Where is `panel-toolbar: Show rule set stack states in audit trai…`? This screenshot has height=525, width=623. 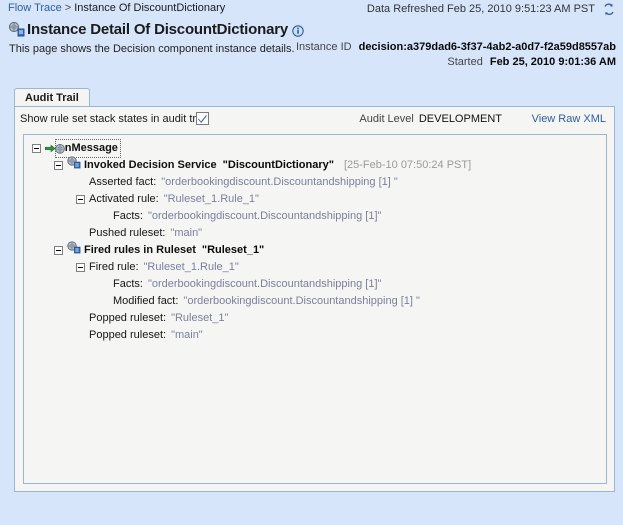
panel-toolbar: Show rule set stack states in audit trai… is located at coordinates (314, 120).